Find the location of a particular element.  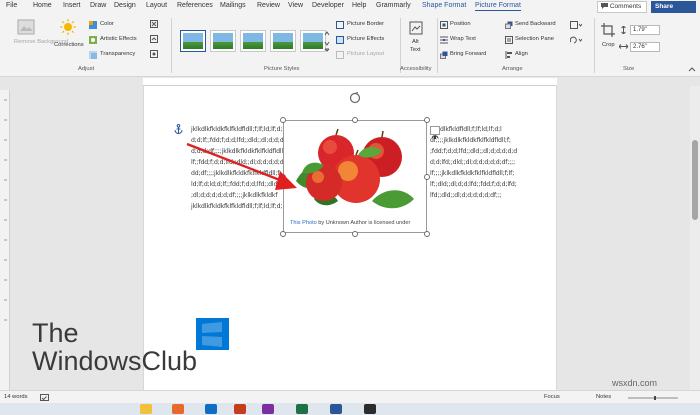

picture-effects-button: Picture Effects is located at coordinates (365, 39).